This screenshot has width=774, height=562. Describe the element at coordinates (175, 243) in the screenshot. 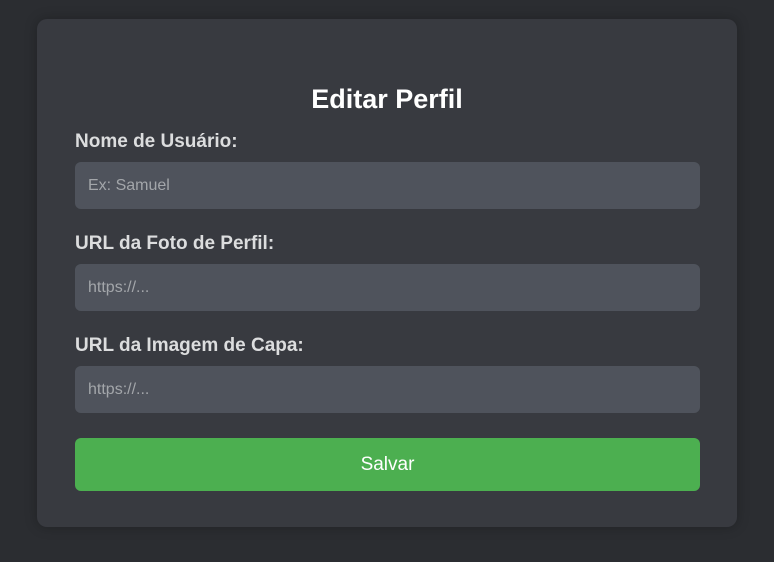

I see `profile-photo-url-label: URL da Foto de Perfil:` at that location.